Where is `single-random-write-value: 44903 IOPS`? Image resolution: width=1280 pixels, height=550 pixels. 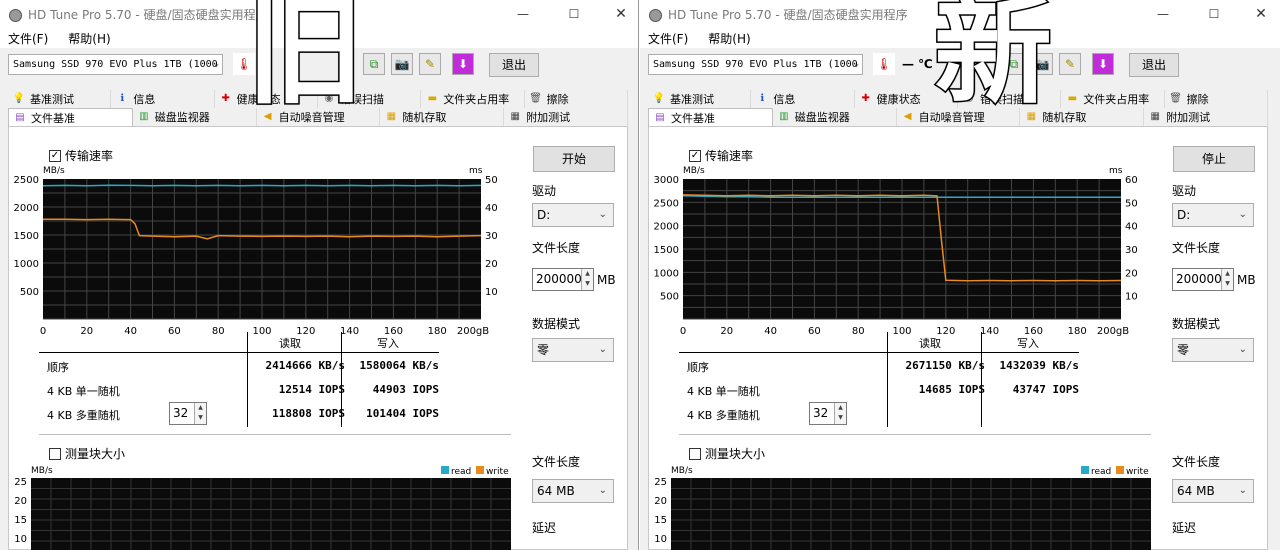
single-random-write-value: 44903 IOPS is located at coordinates (405, 389).